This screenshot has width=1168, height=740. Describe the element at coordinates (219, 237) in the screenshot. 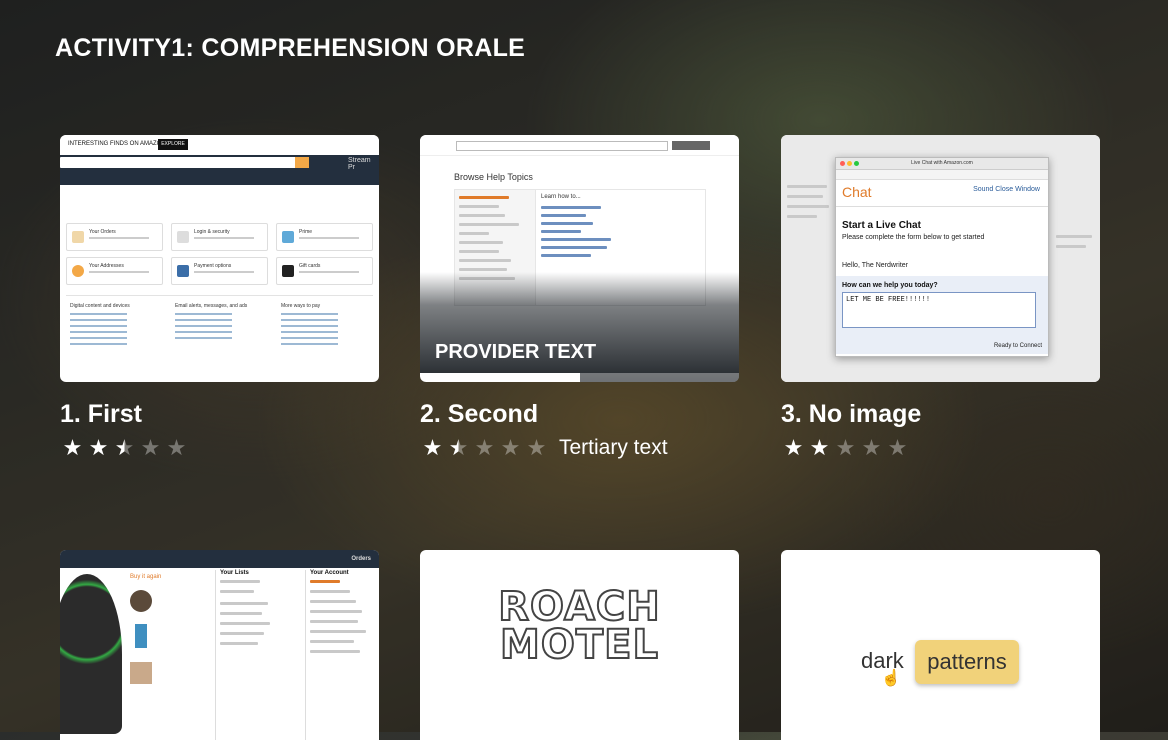

I see `tile-security: Login & security` at that location.